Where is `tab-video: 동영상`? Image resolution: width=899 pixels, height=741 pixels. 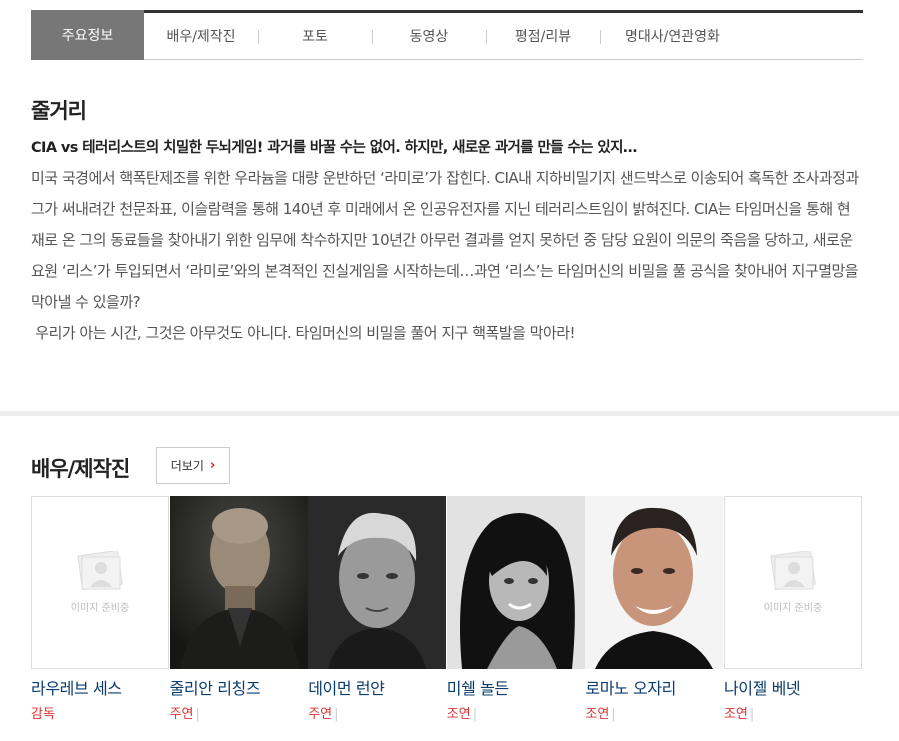 tab-video: 동영상 is located at coordinates (429, 36).